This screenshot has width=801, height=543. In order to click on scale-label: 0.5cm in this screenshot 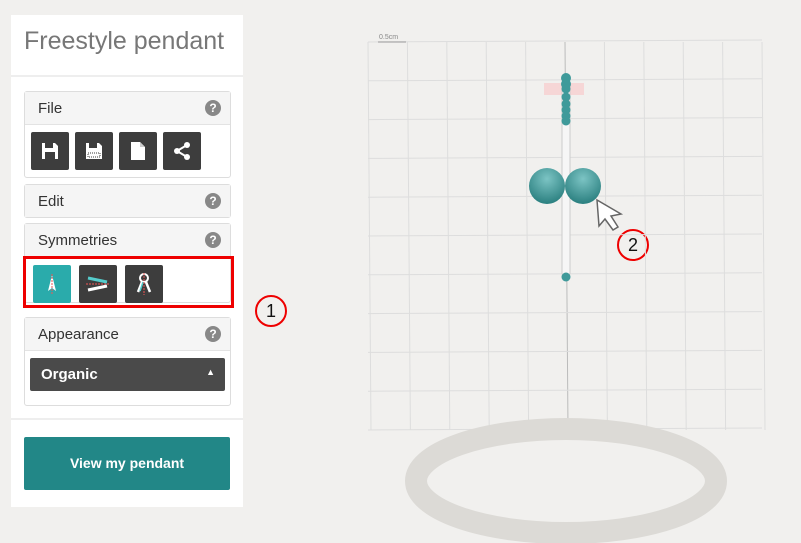, I will do `click(388, 37)`.